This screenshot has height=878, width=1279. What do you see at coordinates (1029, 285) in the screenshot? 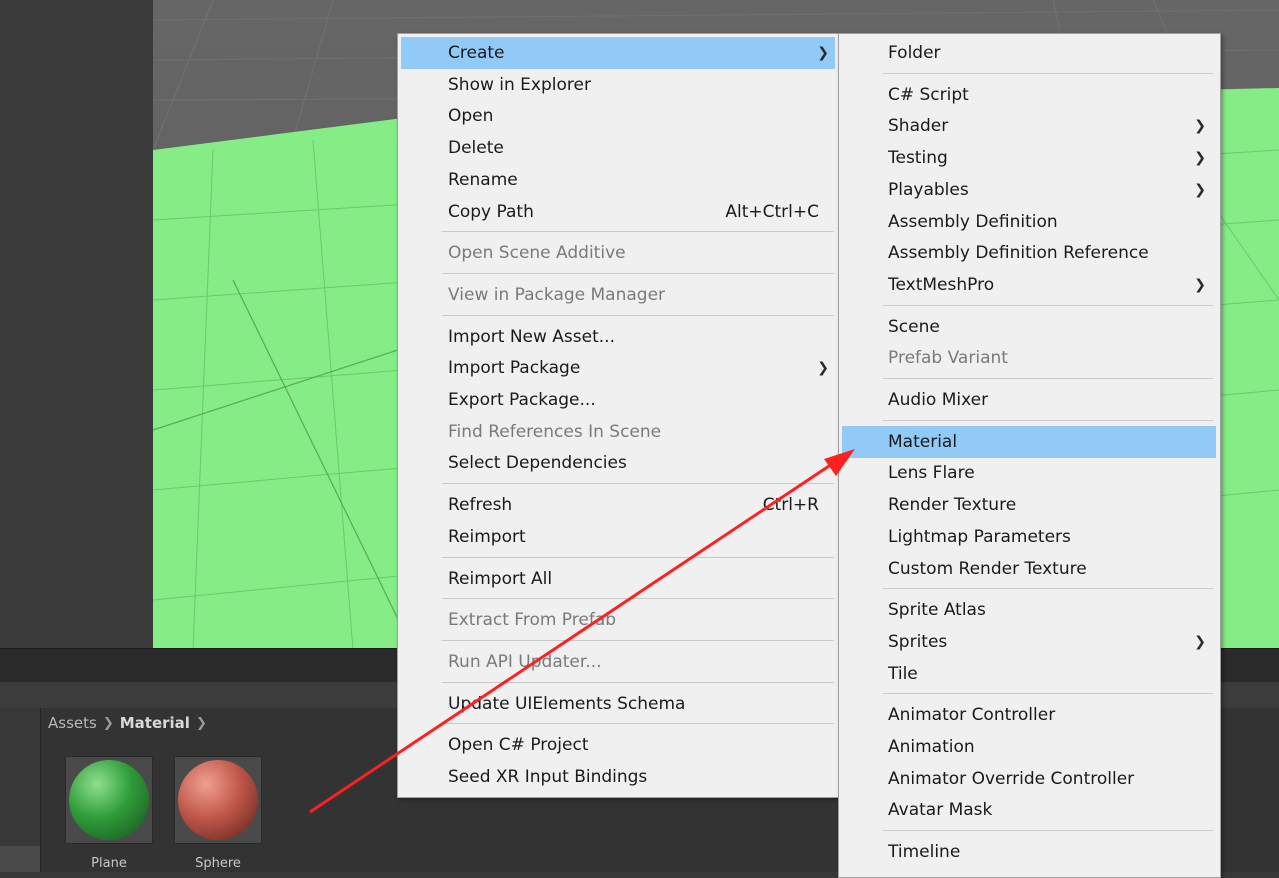
I see `menu-item-textmeshpro: TextMeshPro ❯` at bounding box center [1029, 285].